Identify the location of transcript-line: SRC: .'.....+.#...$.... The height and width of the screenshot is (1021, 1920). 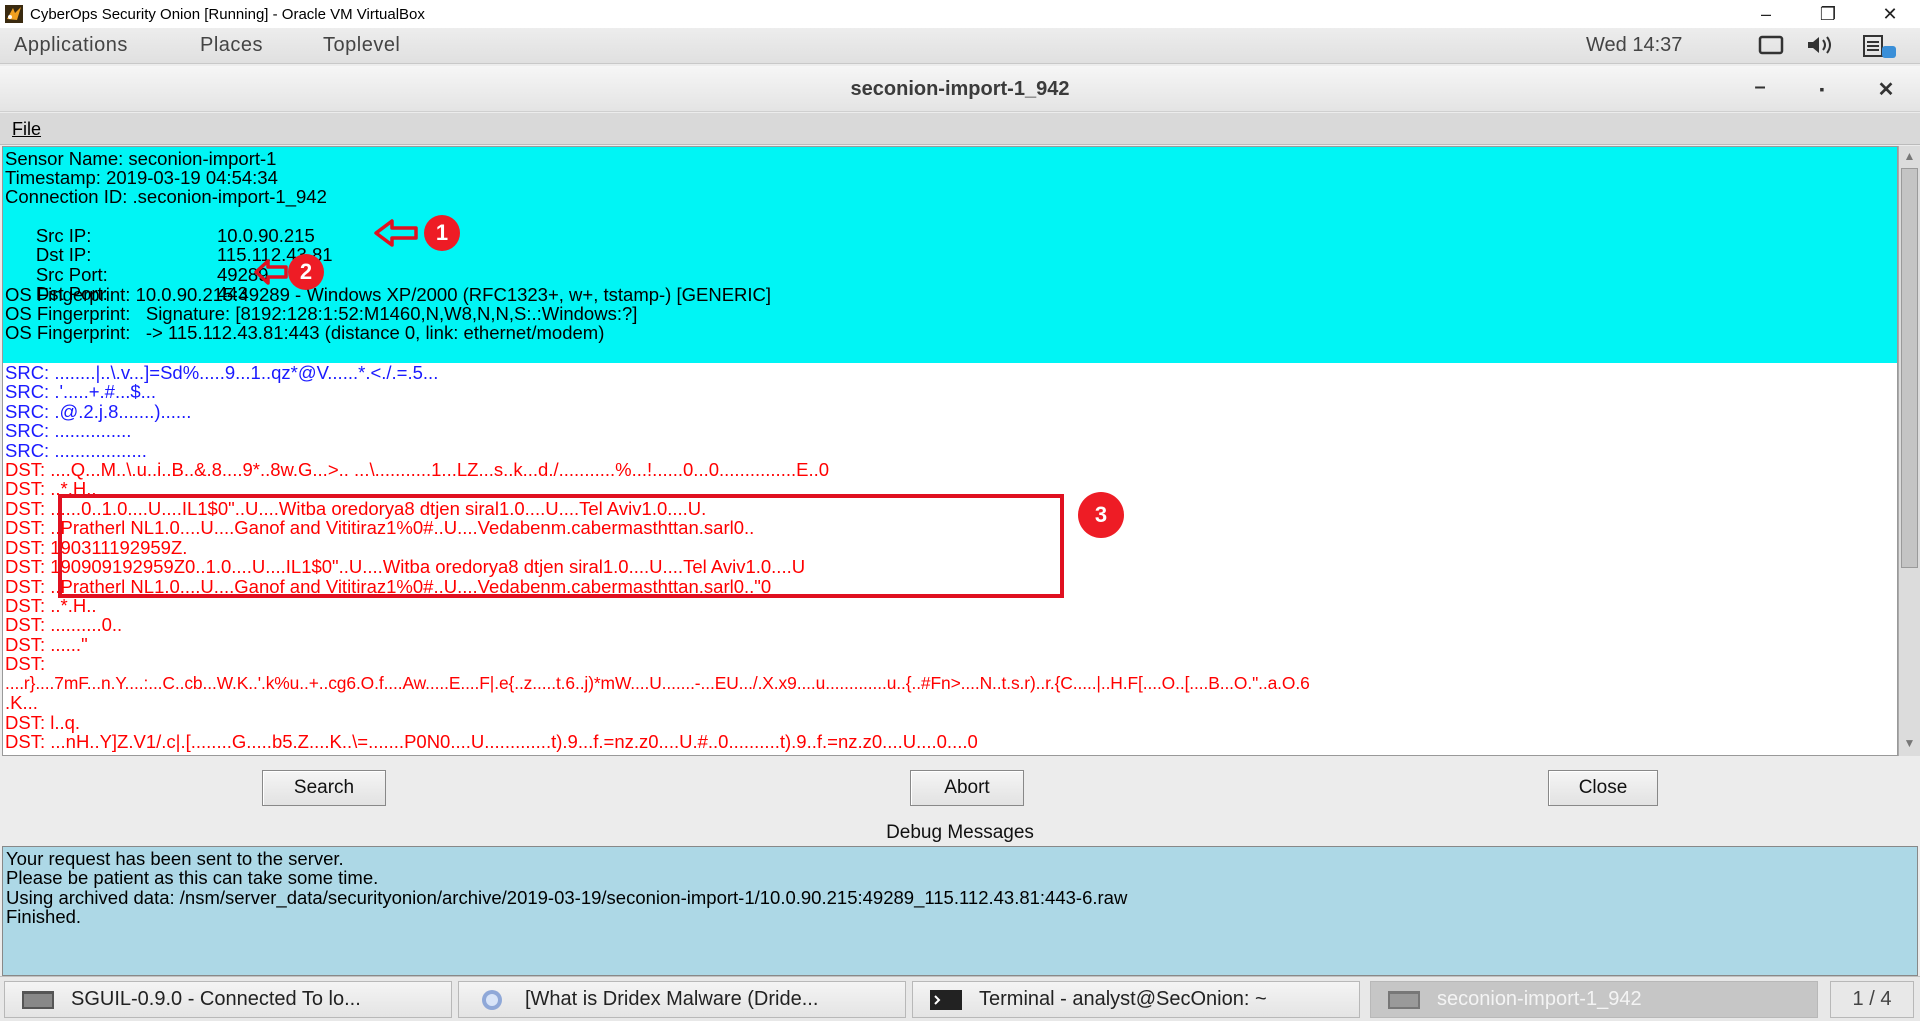
(81, 391).